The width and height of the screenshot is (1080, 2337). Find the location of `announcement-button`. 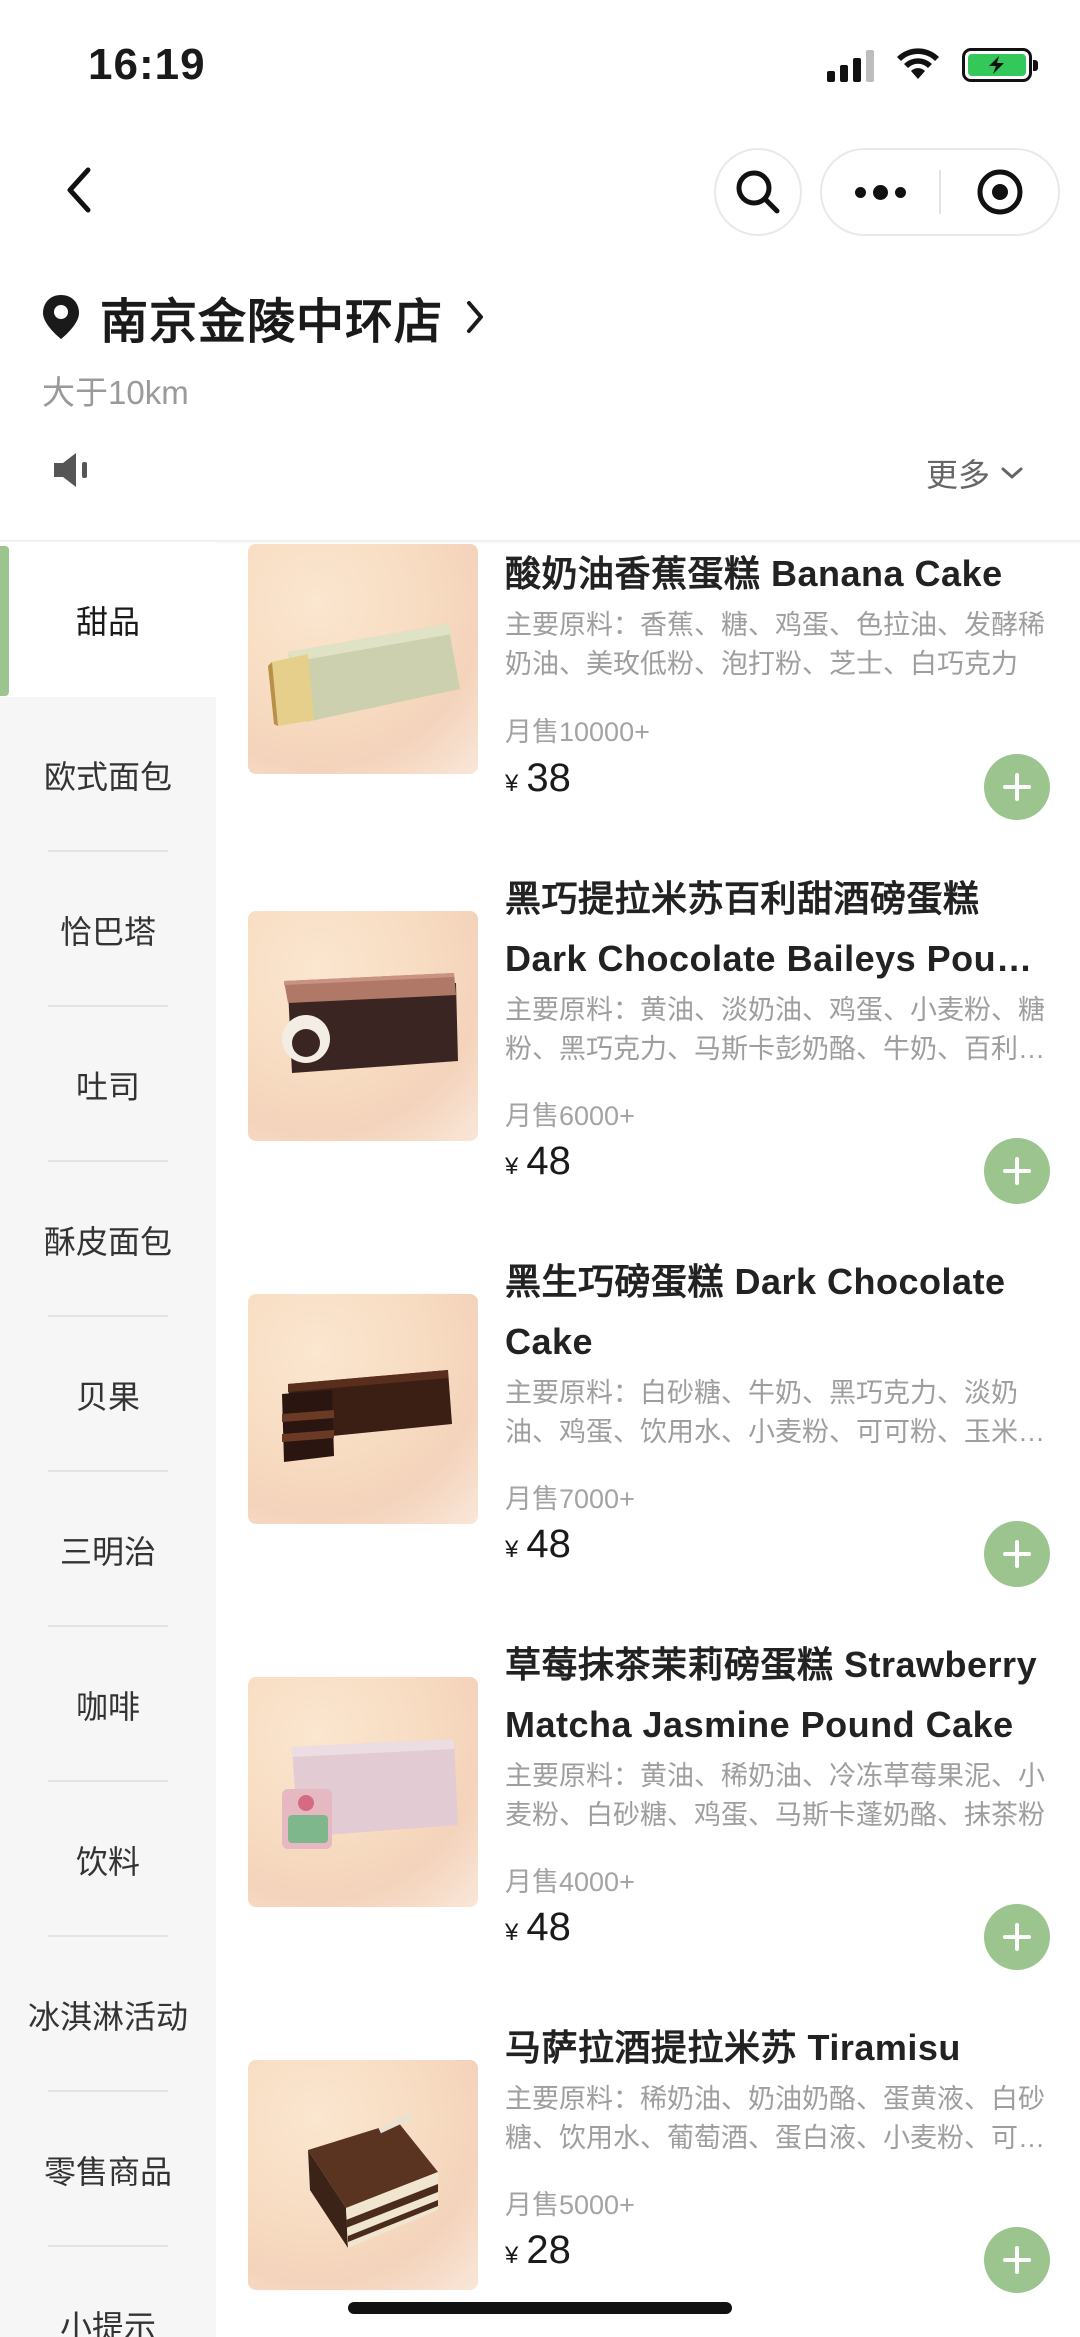

announcement-button is located at coordinates (72, 472).